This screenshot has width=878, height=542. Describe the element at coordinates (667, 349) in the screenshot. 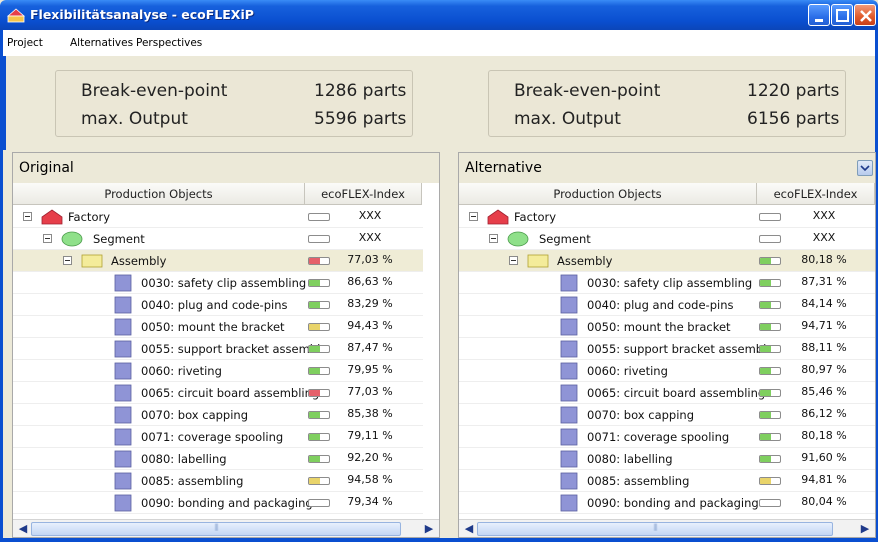

I see `tree-row: 0055: support bracket assembl. 88,11 %` at that location.